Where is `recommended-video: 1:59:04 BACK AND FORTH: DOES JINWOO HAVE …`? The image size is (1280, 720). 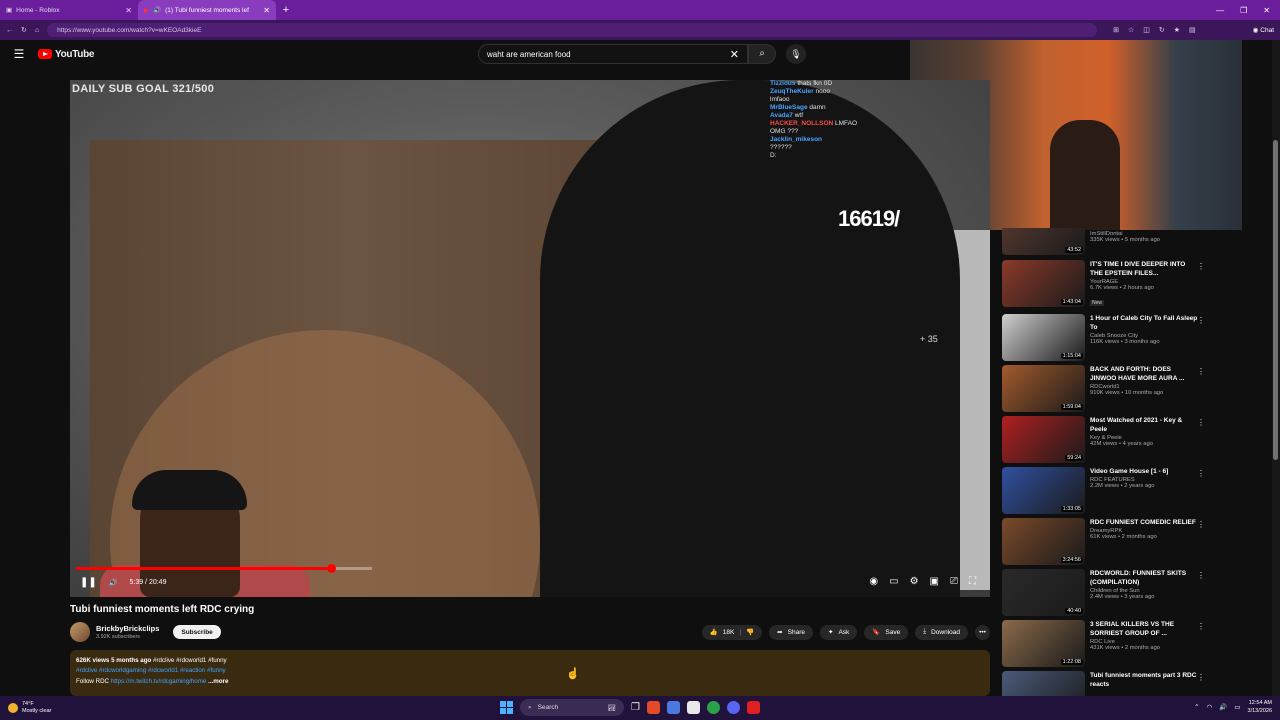 recommended-video: 1:59:04 BACK AND FORTH: DOES JINWOO HAVE … is located at coordinates (1137, 389).